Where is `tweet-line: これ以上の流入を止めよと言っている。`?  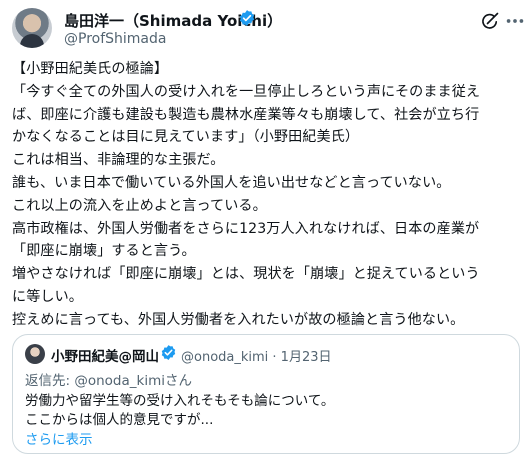 tweet-line: これ以上の流入を止めよと言っている。 is located at coordinates (139, 205).